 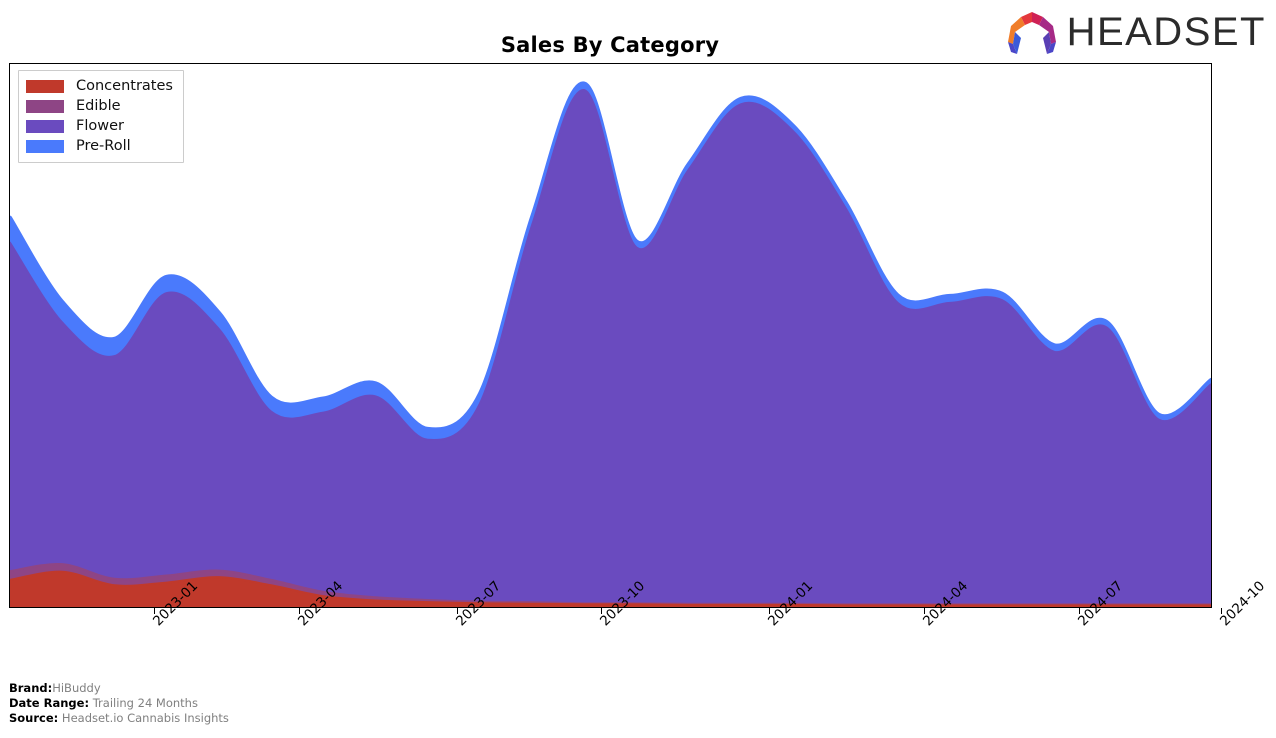 What do you see at coordinates (119, 688) in the screenshot?
I see `footer-row-brand: Brand:HiBuddy` at bounding box center [119, 688].